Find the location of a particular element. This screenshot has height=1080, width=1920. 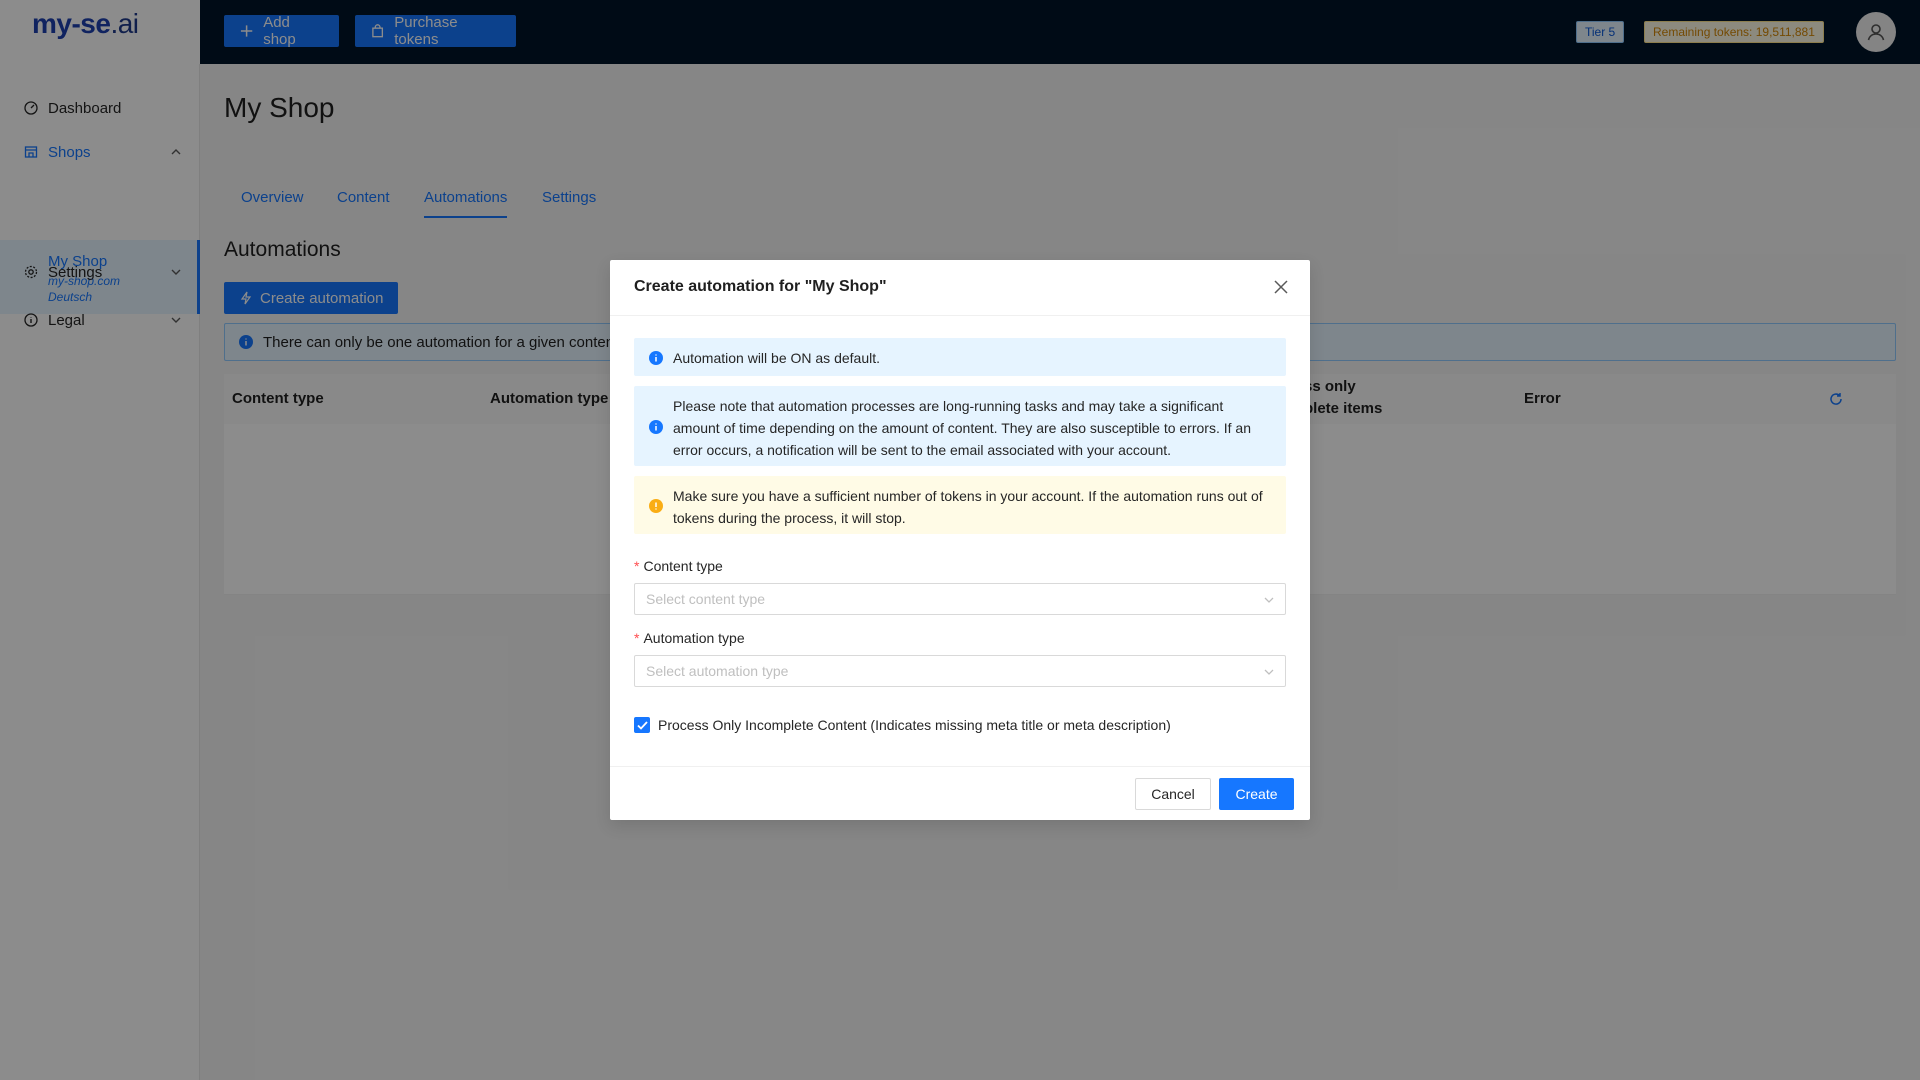

modal-footer-divider is located at coordinates (960, 766).